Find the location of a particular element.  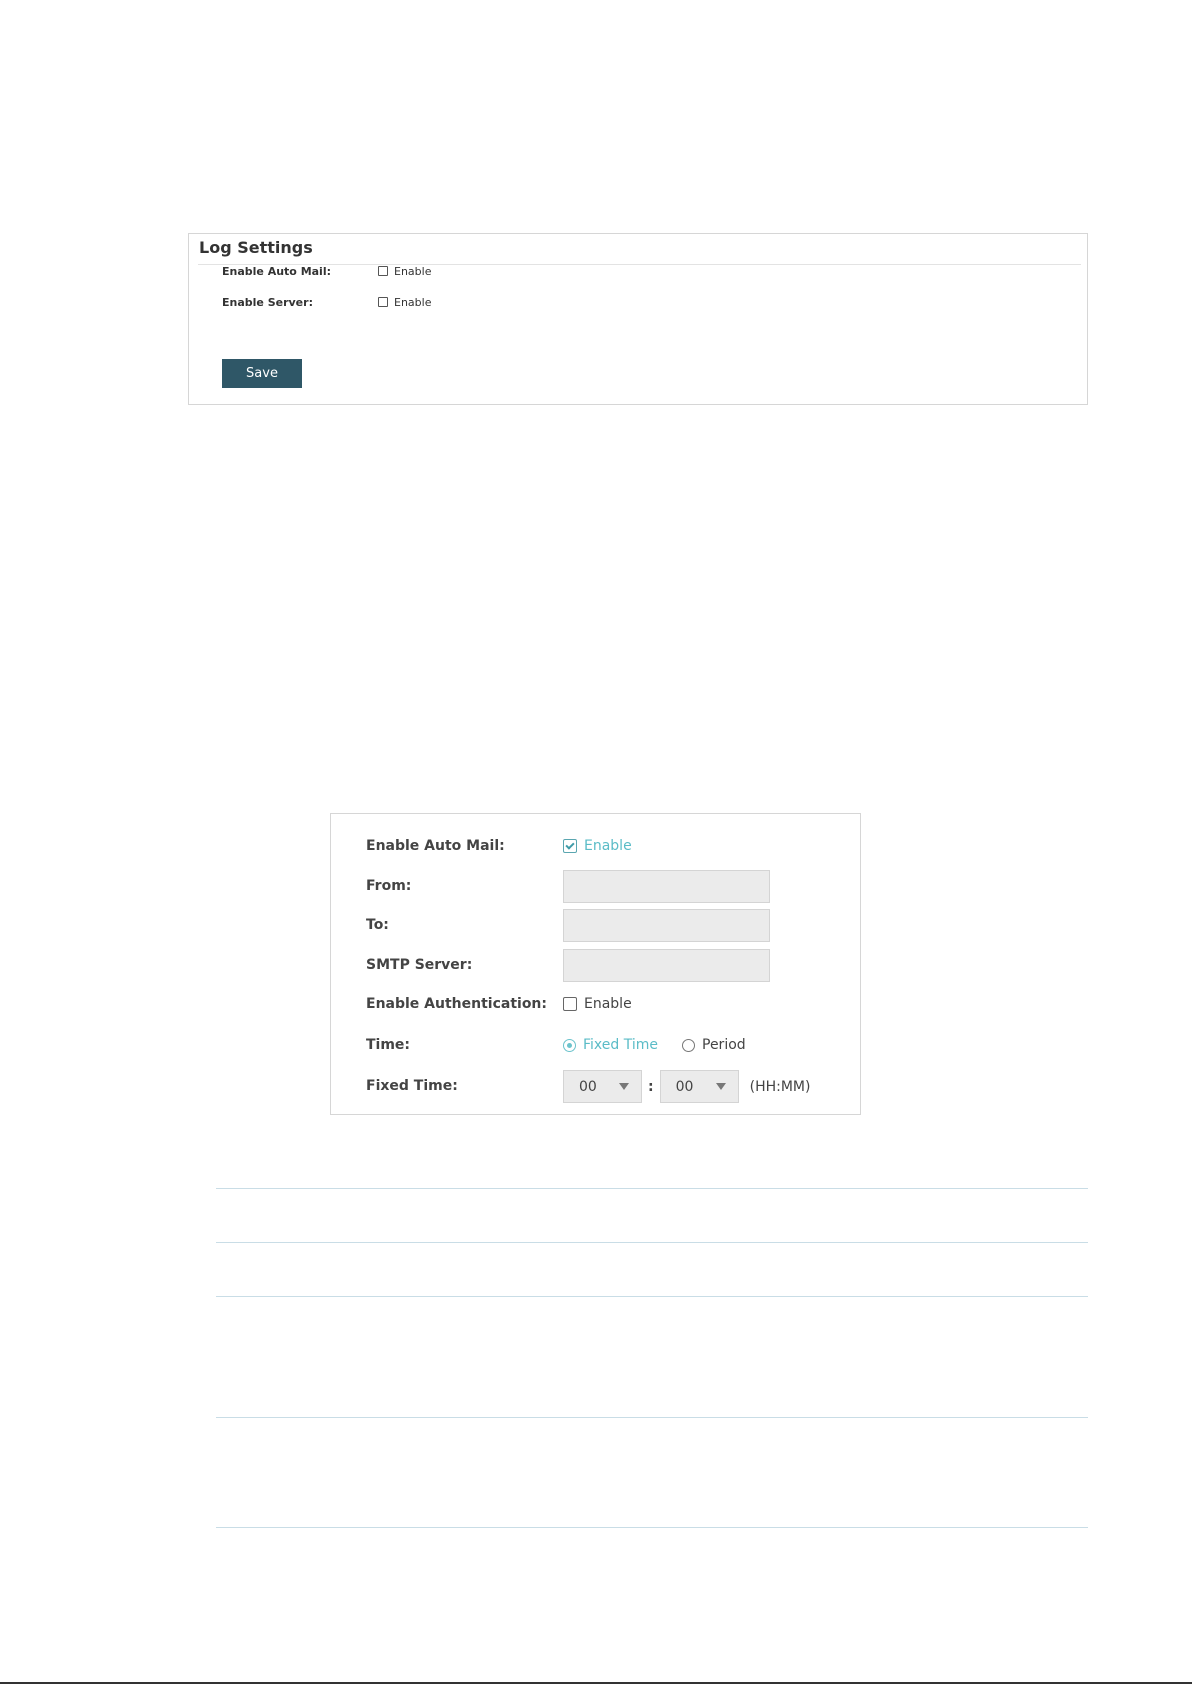

enable-auto-mail-control: Enable is located at coordinates (597, 846).